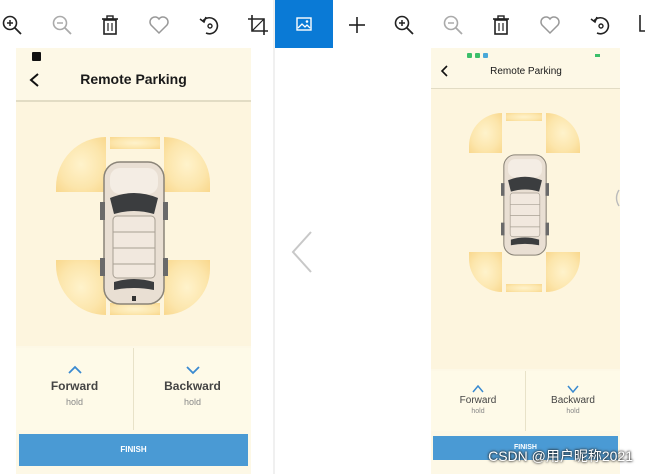 The height and width of the screenshot is (474, 645). I want to click on previous-image-icon, so click(302, 252).